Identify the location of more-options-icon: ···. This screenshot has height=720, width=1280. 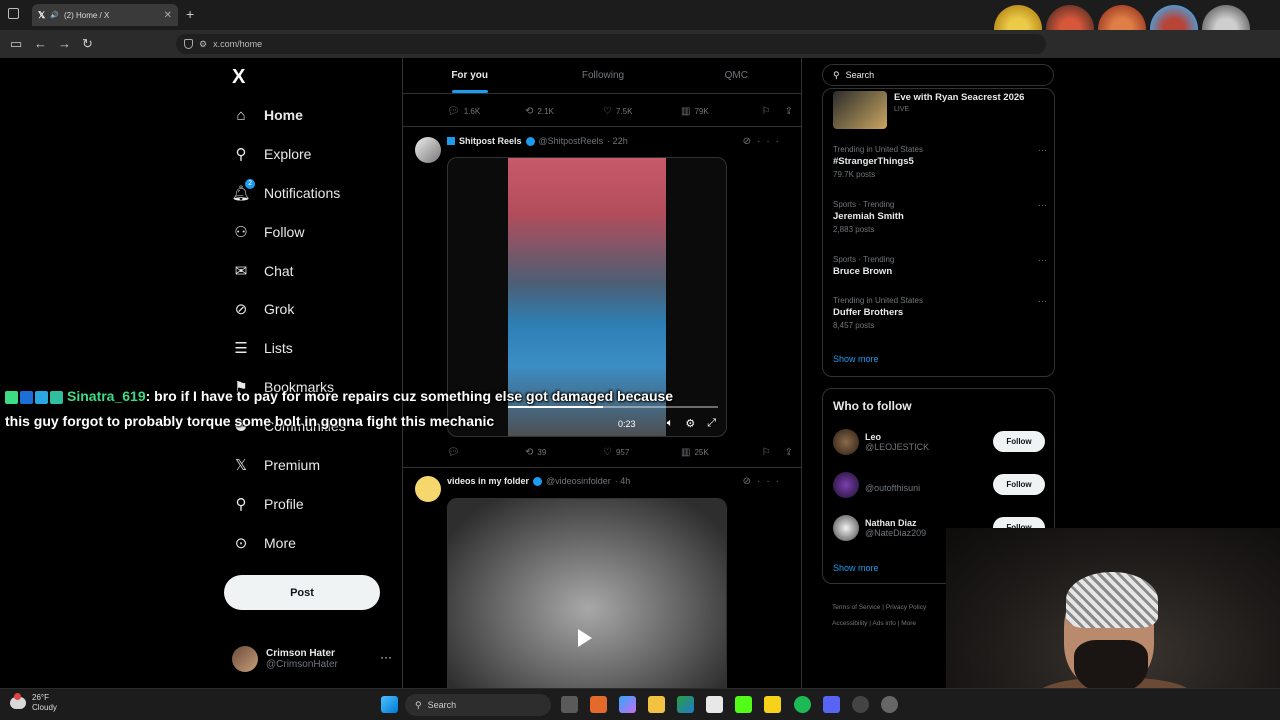
(386, 657).